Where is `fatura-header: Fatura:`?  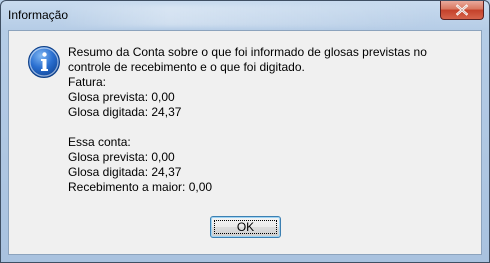
fatura-header: Fatura: is located at coordinates (87, 82).